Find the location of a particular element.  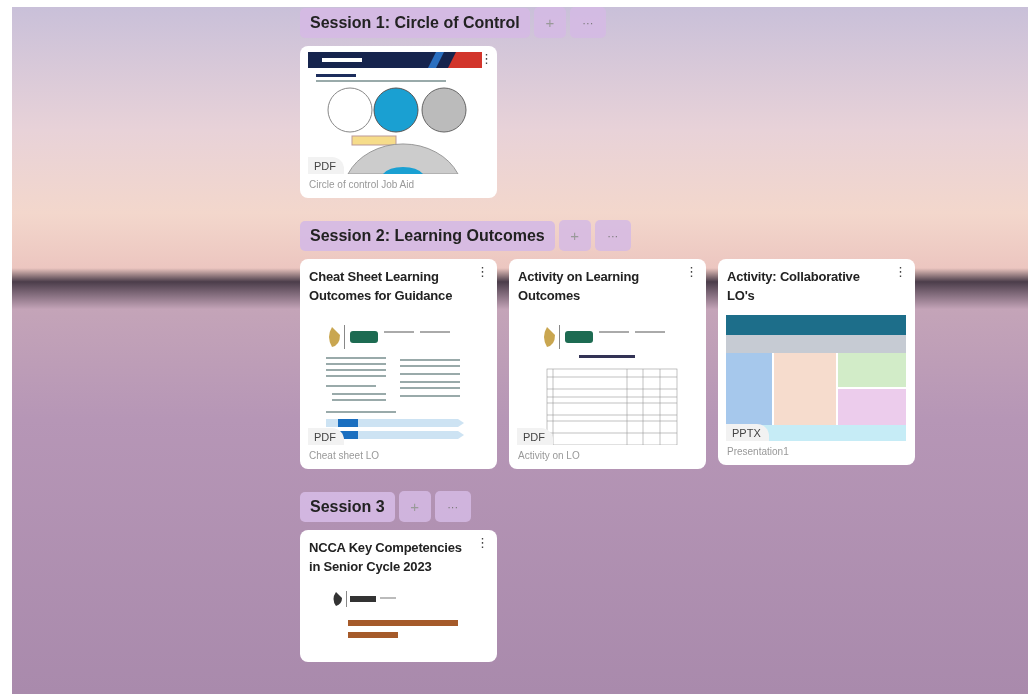

attachment-name: Cheat sheet LO is located at coordinates (344, 456).